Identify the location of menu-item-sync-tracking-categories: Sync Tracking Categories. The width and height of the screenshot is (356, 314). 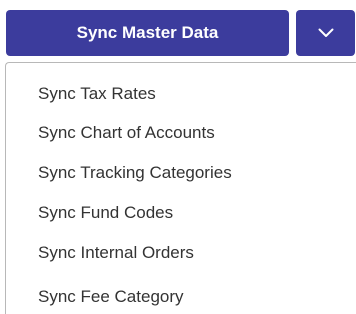
(135, 173).